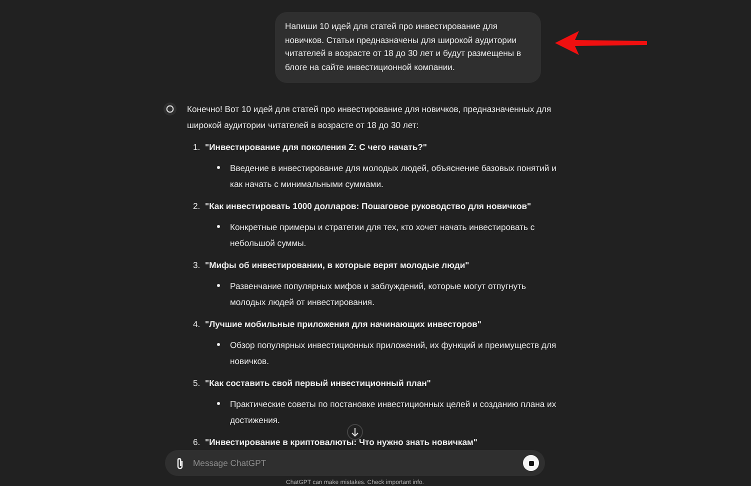 Image resolution: width=751 pixels, height=486 pixels. Describe the element at coordinates (394, 412) in the screenshot. I see `idea-description: Практические советы по постановке инвестиционных целей и созданию плана их достижения.` at that location.